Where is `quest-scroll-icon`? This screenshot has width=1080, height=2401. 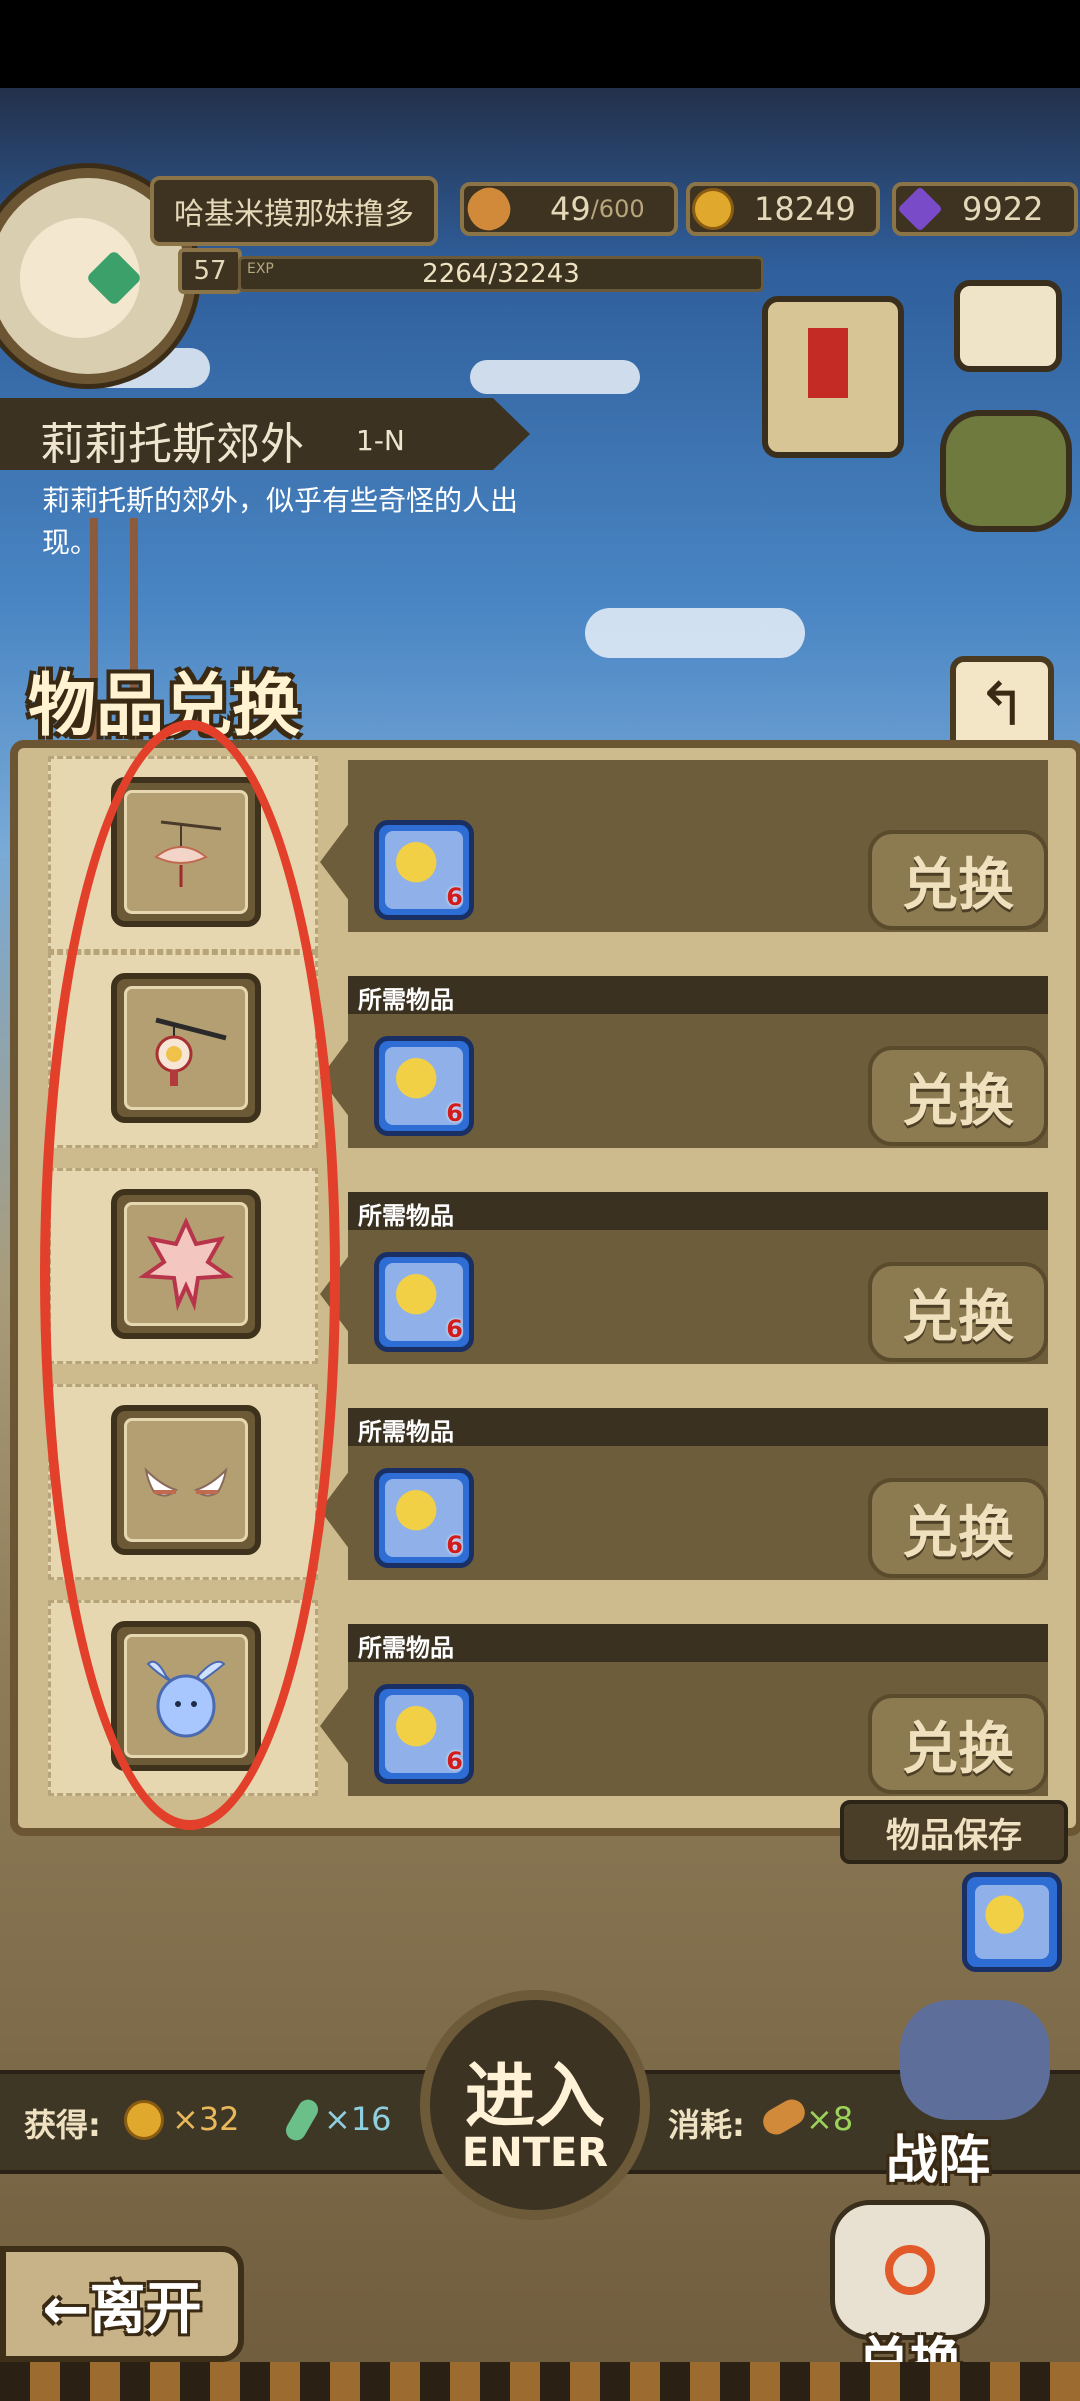
quest-scroll-icon is located at coordinates (833, 377).